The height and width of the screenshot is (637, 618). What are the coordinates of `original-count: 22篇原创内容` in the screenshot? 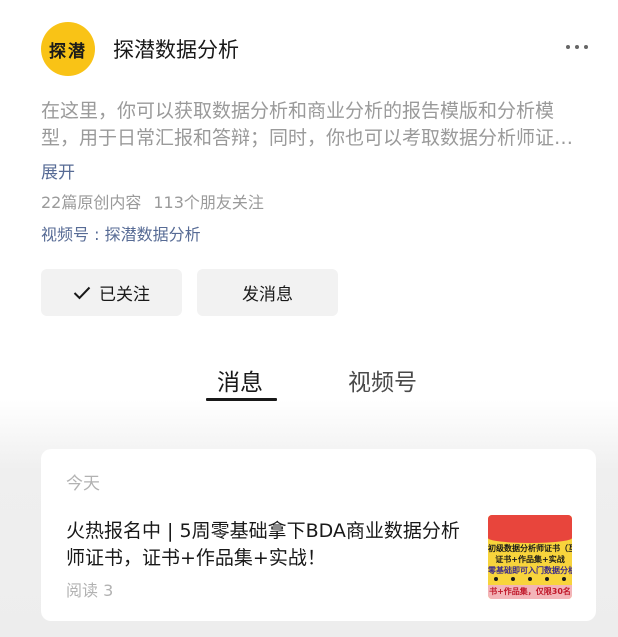 It's located at (91, 202).